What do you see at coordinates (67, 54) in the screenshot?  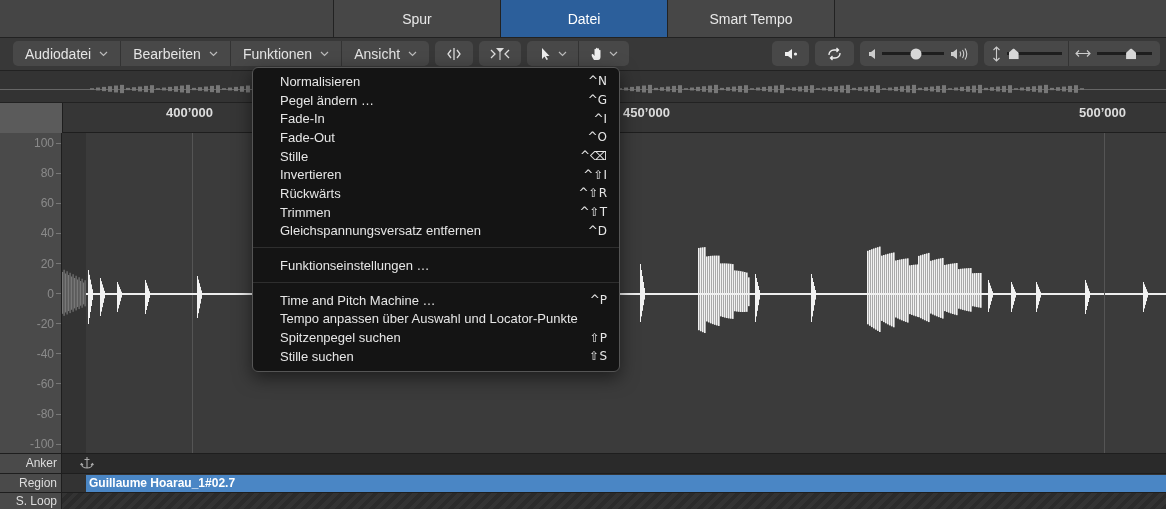 I see `menu-button: Audiodatei` at bounding box center [67, 54].